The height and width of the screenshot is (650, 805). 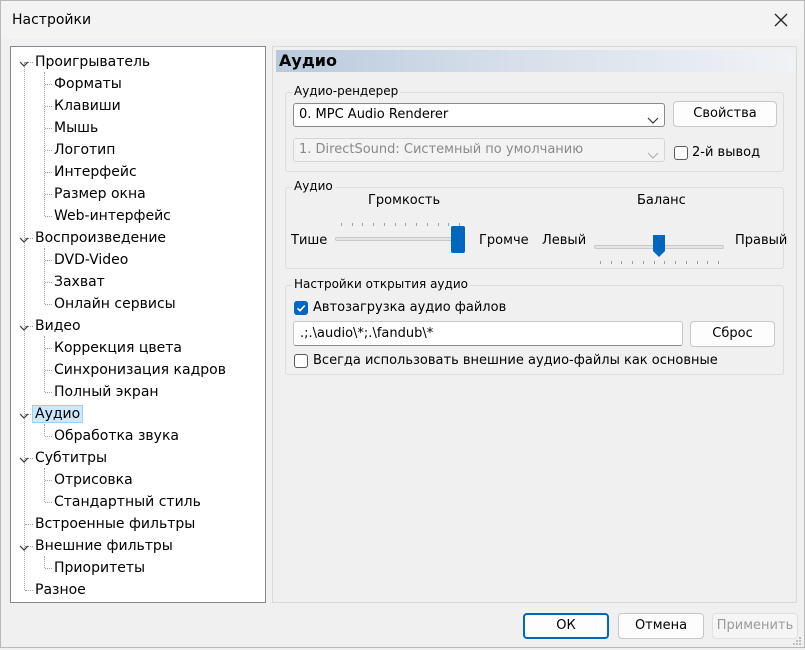 What do you see at coordinates (301, 308) in the screenshot?
I see `autoload-checkbox` at bounding box center [301, 308].